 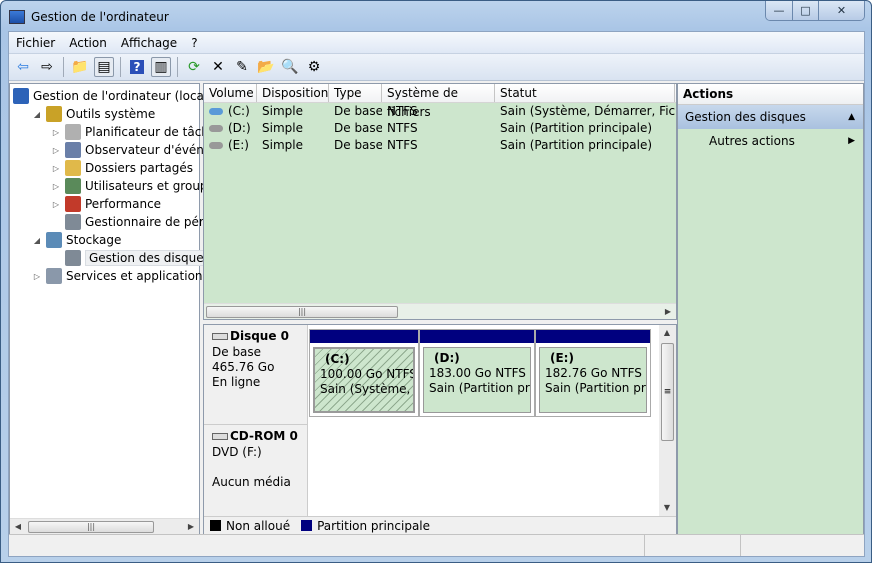 I want to click on tree-item: ◢ Outils système, so click(x=93, y=114).